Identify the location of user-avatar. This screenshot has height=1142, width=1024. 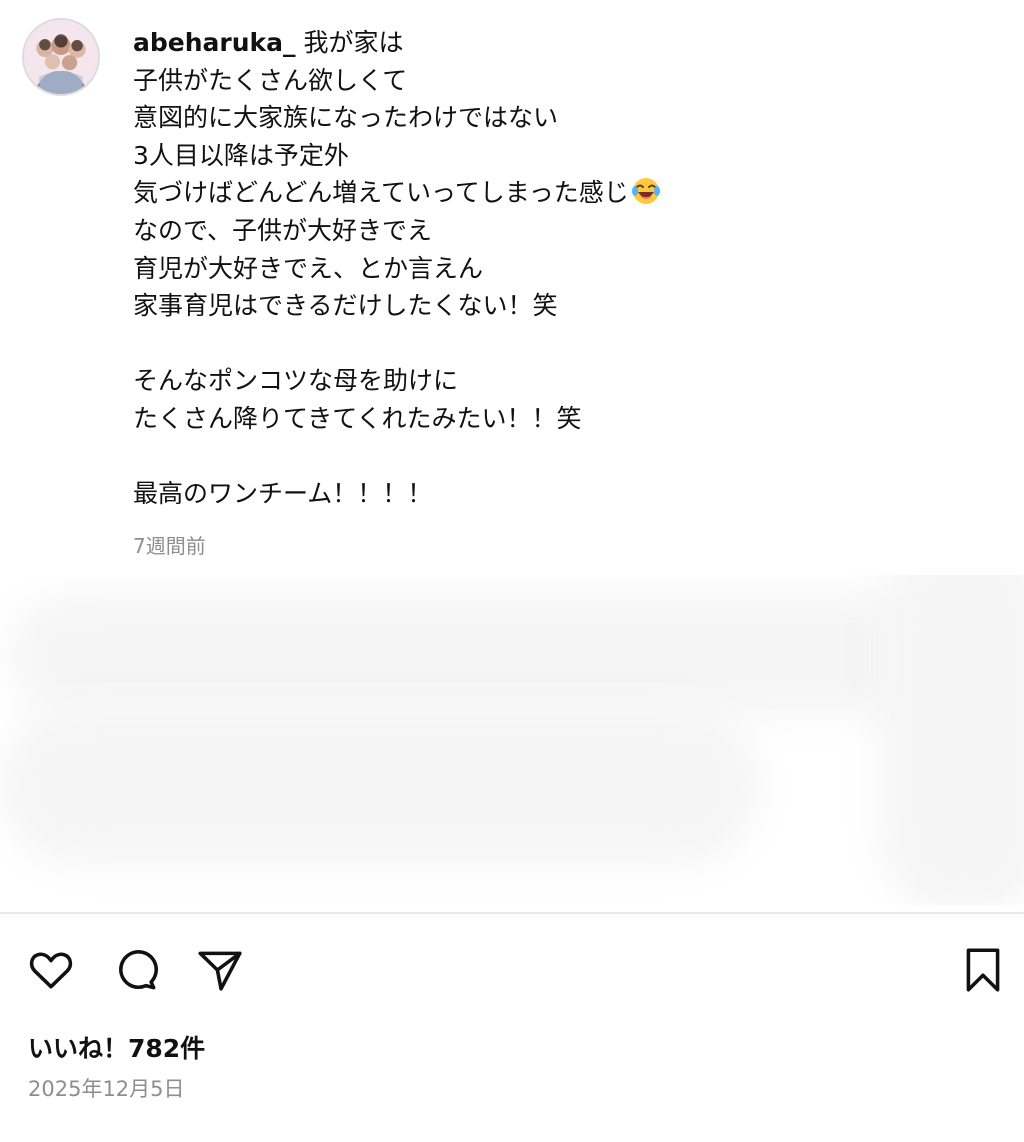
(61, 57).